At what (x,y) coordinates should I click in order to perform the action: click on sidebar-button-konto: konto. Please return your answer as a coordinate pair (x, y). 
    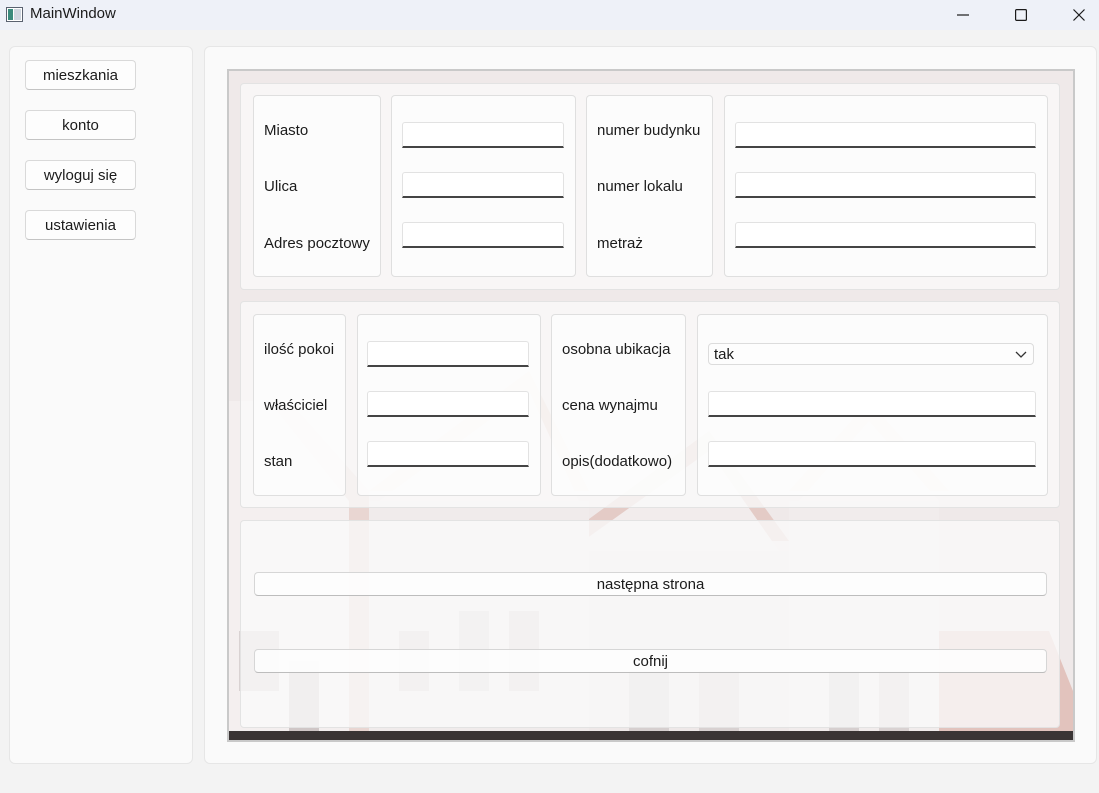
    Looking at the image, I should click on (80, 125).